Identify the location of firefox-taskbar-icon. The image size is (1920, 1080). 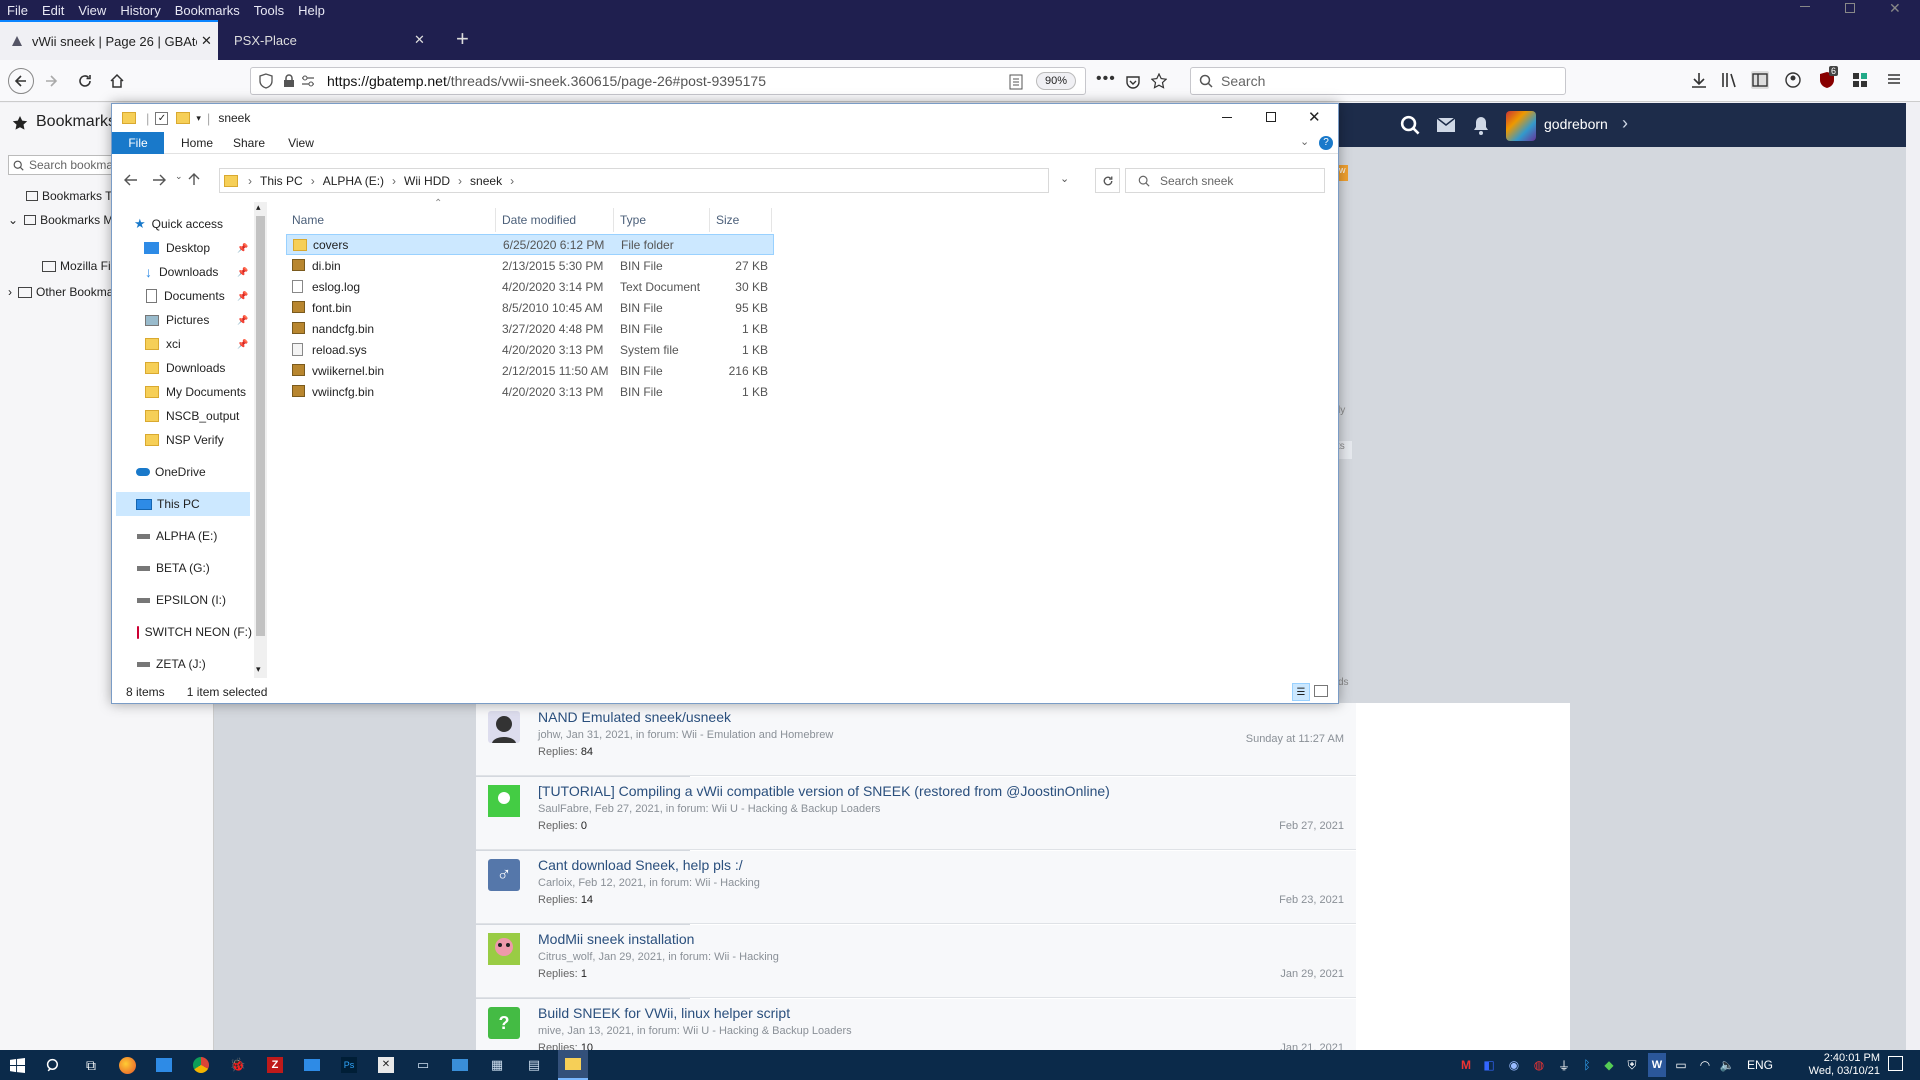
(127, 1065).